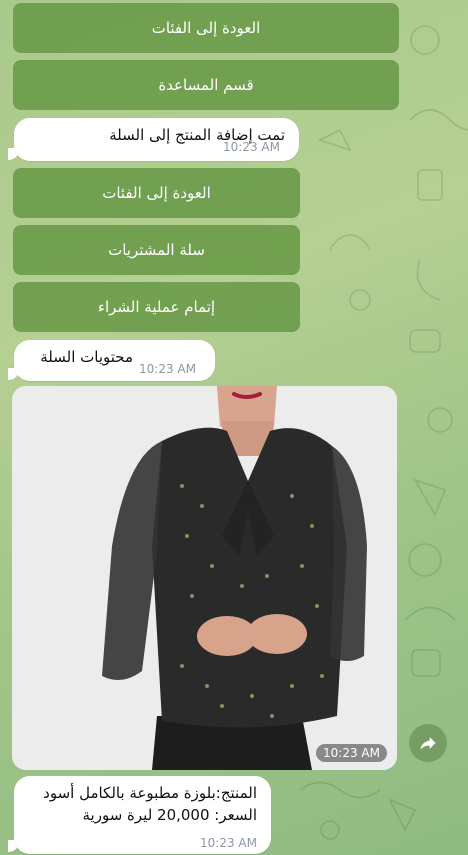 The image size is (468, 855). Describe the element at coordinates (156, 250) in the screenshot. I see `shopping-cart-button: سلة المشتريات` at that location.